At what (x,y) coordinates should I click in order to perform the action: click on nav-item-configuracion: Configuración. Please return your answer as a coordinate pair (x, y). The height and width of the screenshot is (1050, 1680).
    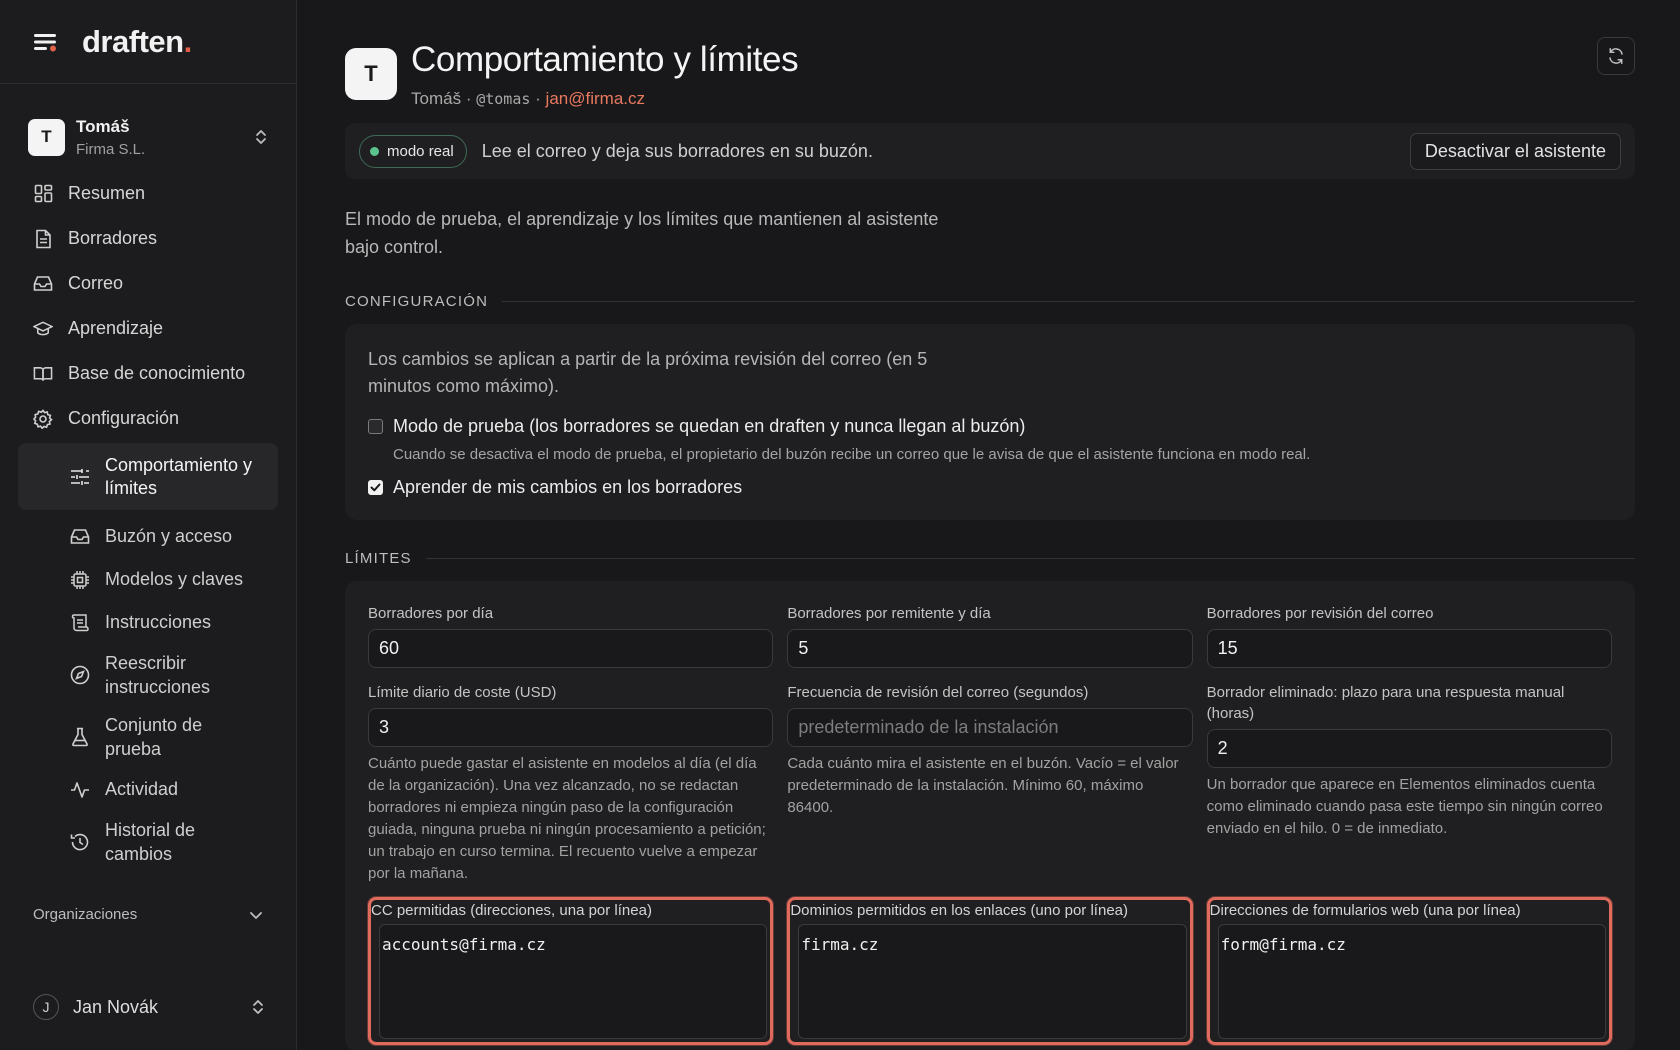
    Looking at the image, I should click on (148, 418).